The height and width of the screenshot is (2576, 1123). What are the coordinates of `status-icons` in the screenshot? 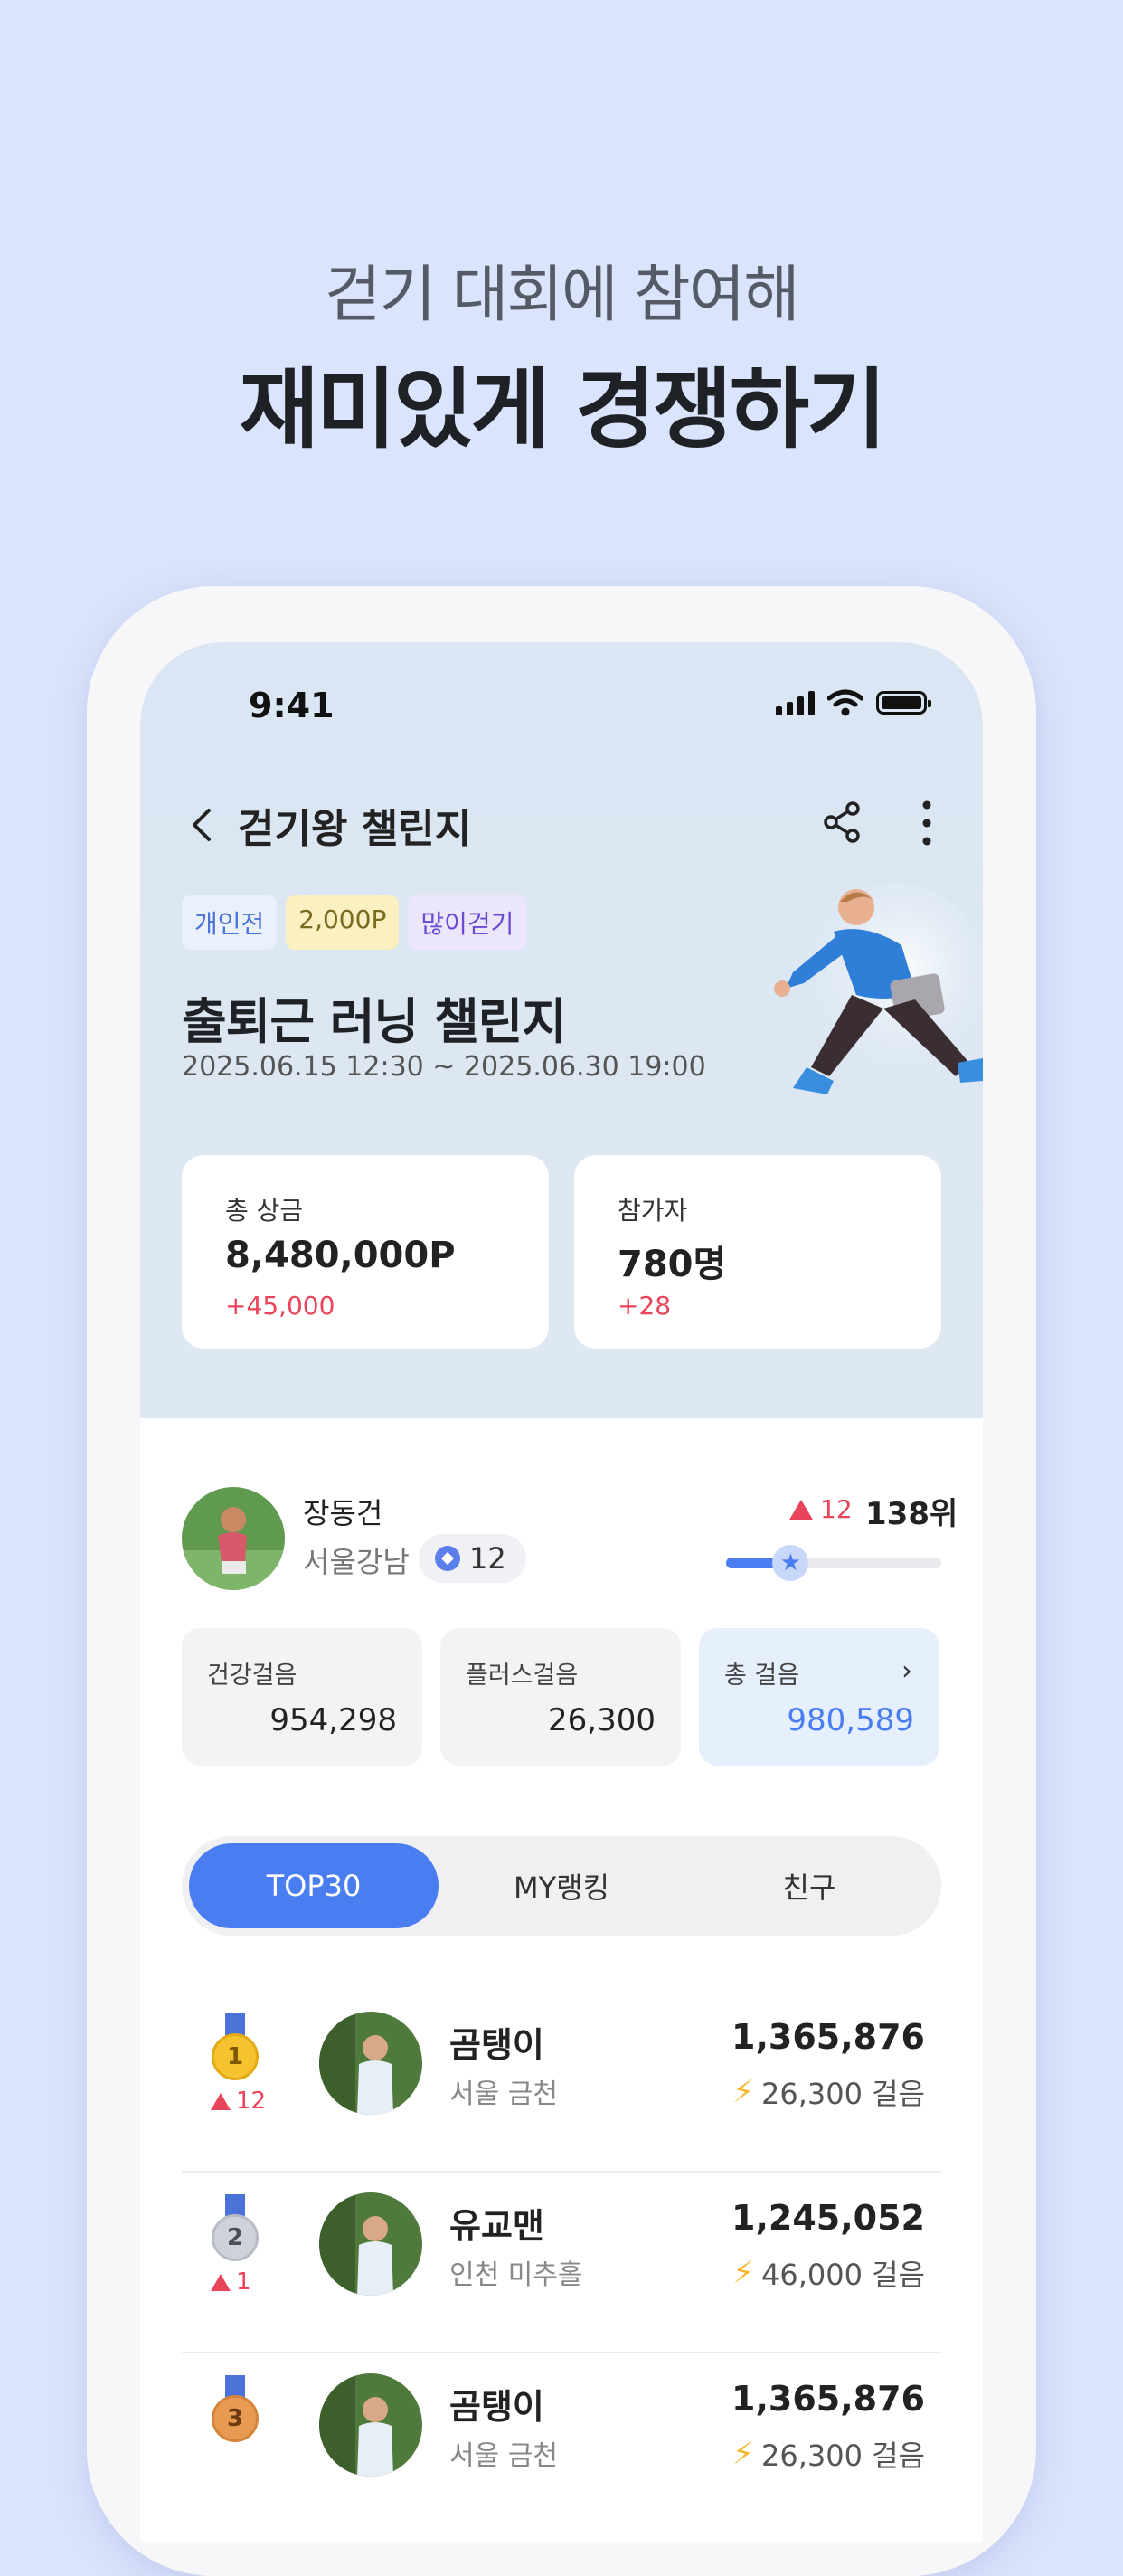 It's located at (853, 703).